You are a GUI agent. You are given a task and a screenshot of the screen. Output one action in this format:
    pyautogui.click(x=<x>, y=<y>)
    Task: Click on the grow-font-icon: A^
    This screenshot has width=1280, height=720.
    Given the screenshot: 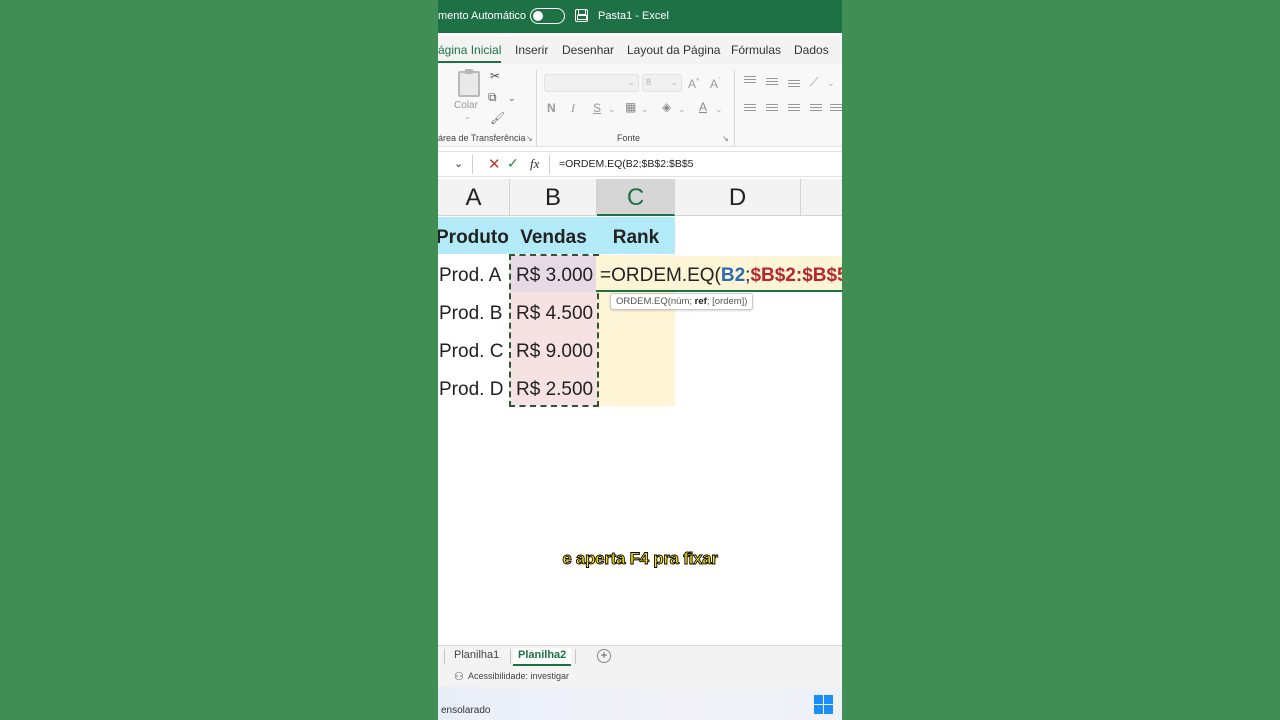 What is the action you would take?
    pyautogui.click(x=693, y=83)
    